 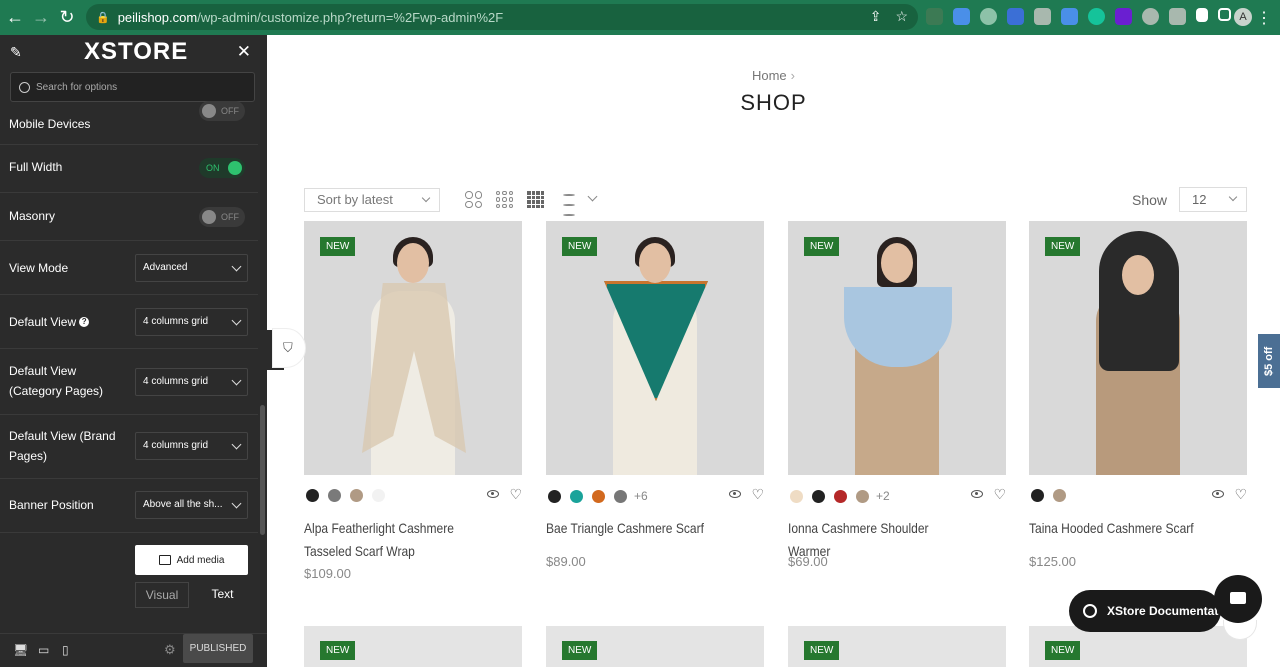 What do you see at coordinates (84, 322) in the screenshot?
I see `help-icon: ?` at bounding box center [84, 322].